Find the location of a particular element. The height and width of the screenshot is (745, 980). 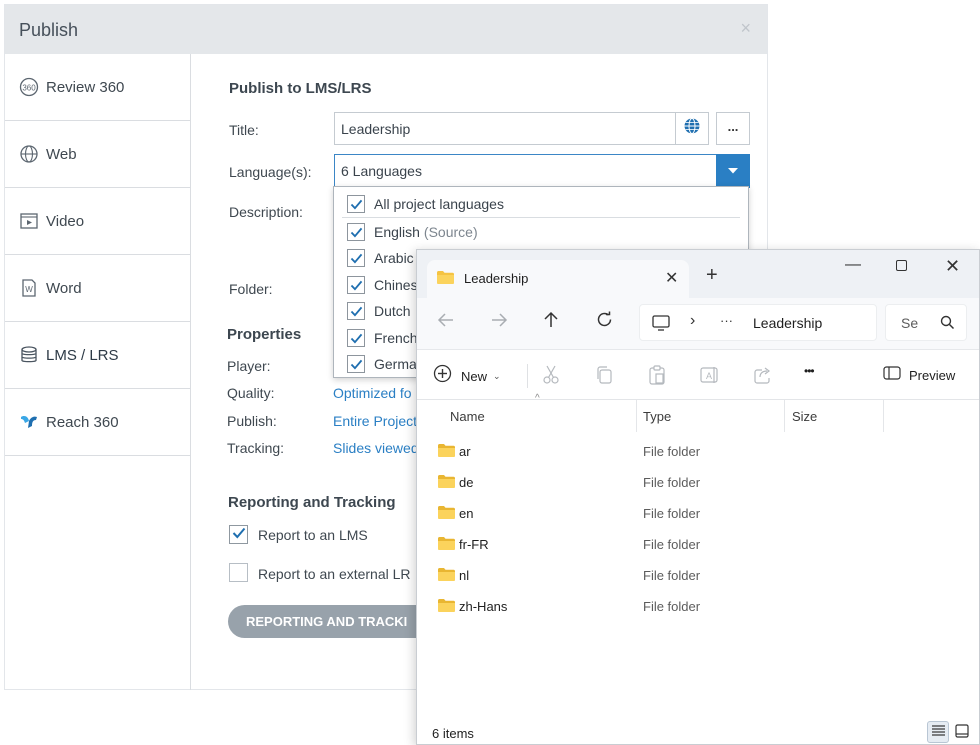

sidebar-item-video: Video is located at coordinates (98, 221).